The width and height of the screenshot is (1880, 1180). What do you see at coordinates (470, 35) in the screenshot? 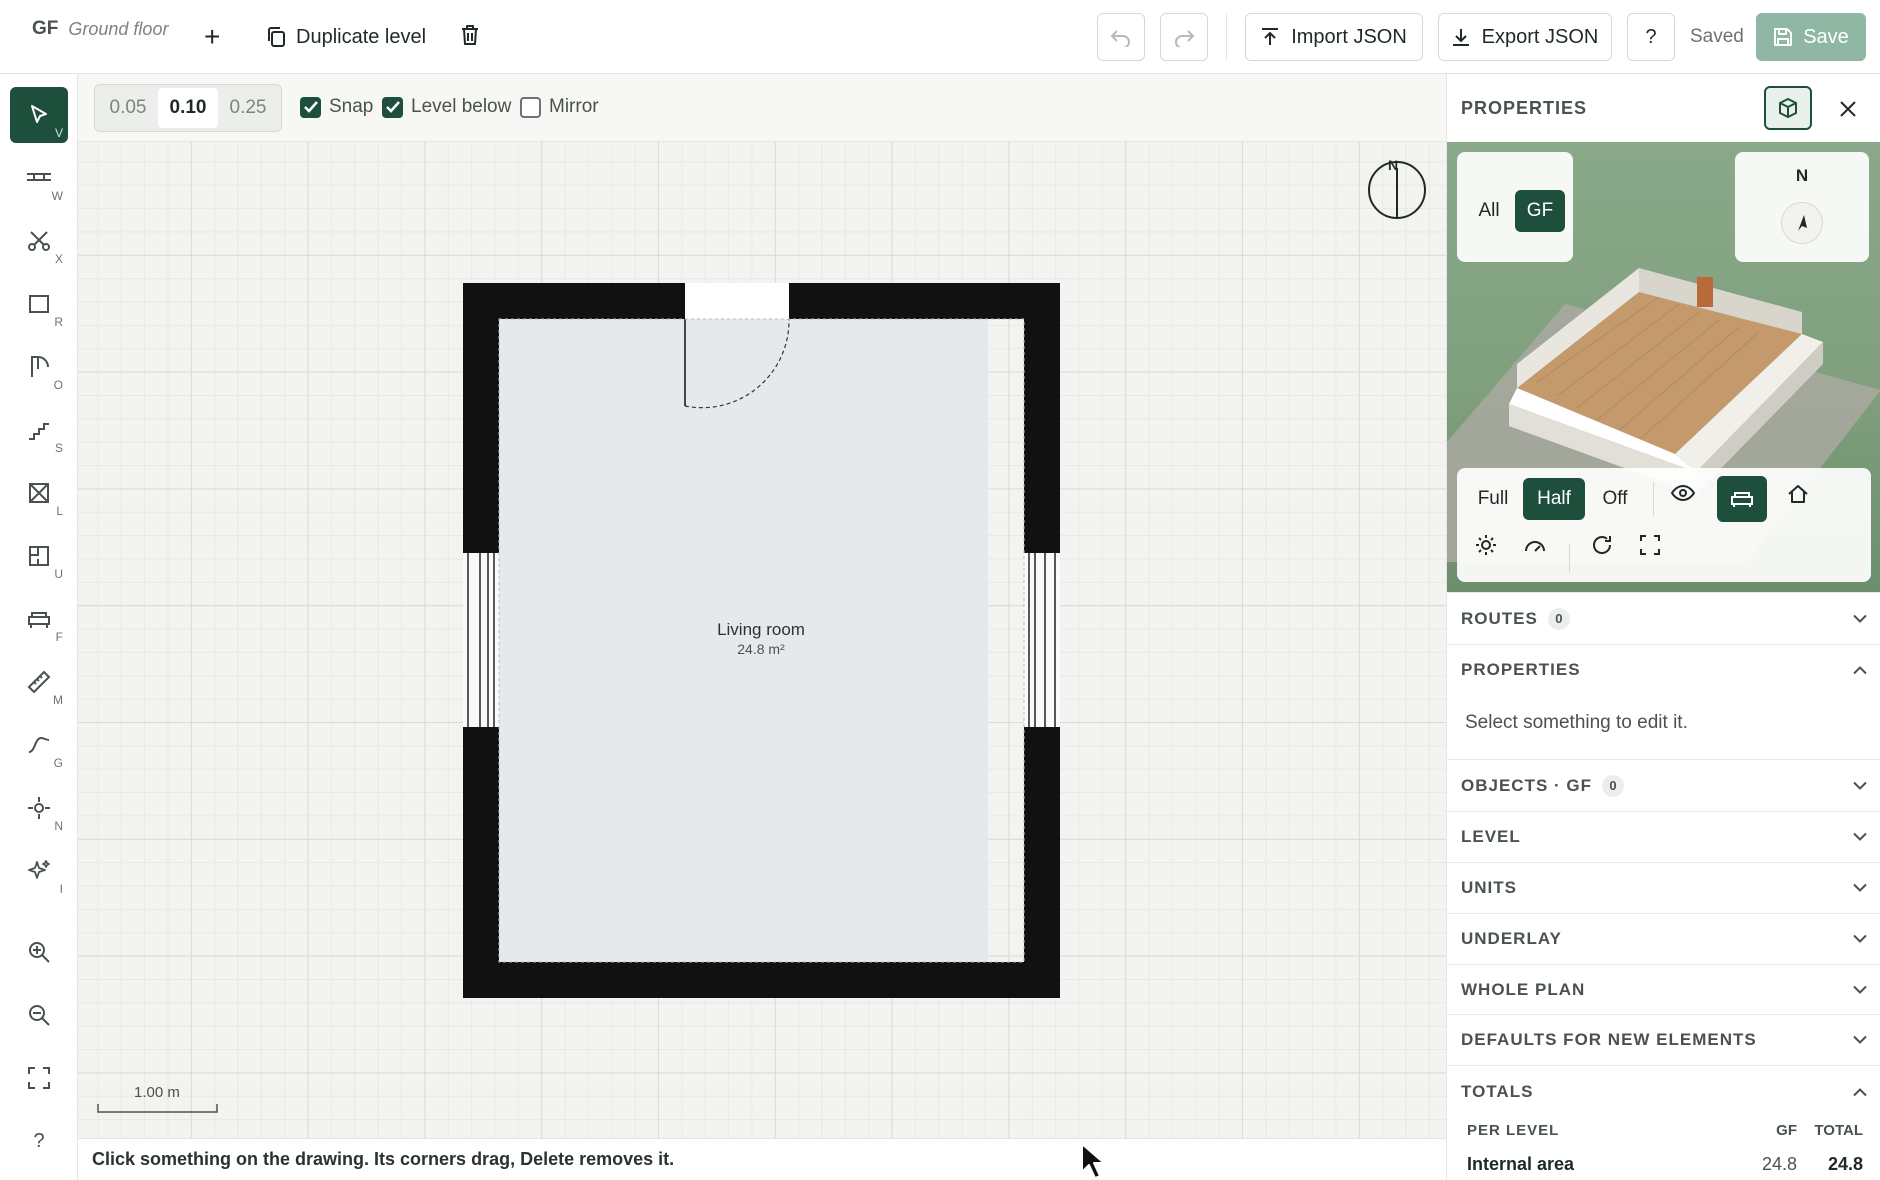
I see `delete-level-button` at bounding box center [470, 35].